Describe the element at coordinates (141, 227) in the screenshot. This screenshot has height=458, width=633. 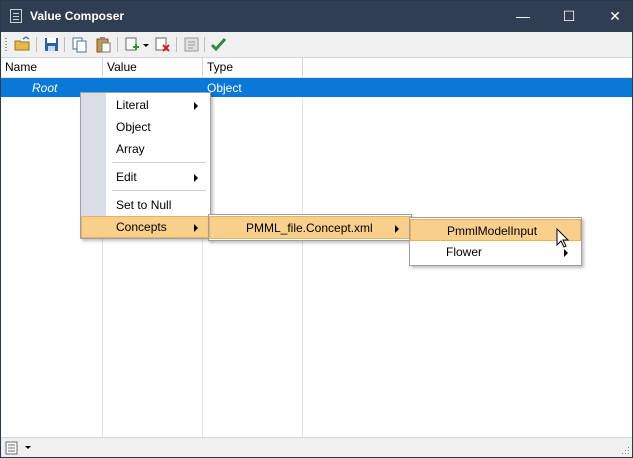
I see `menu-item-label: Concepts` at that location.